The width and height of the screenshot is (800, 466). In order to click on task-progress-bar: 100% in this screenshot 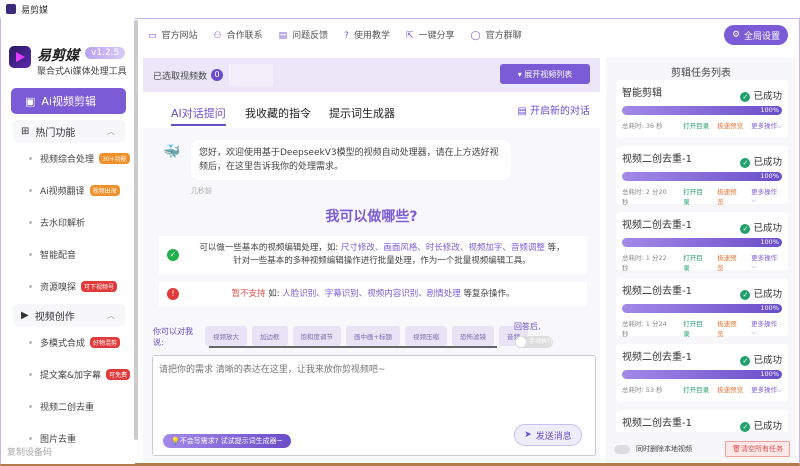, I will do `click(702, 242)`.